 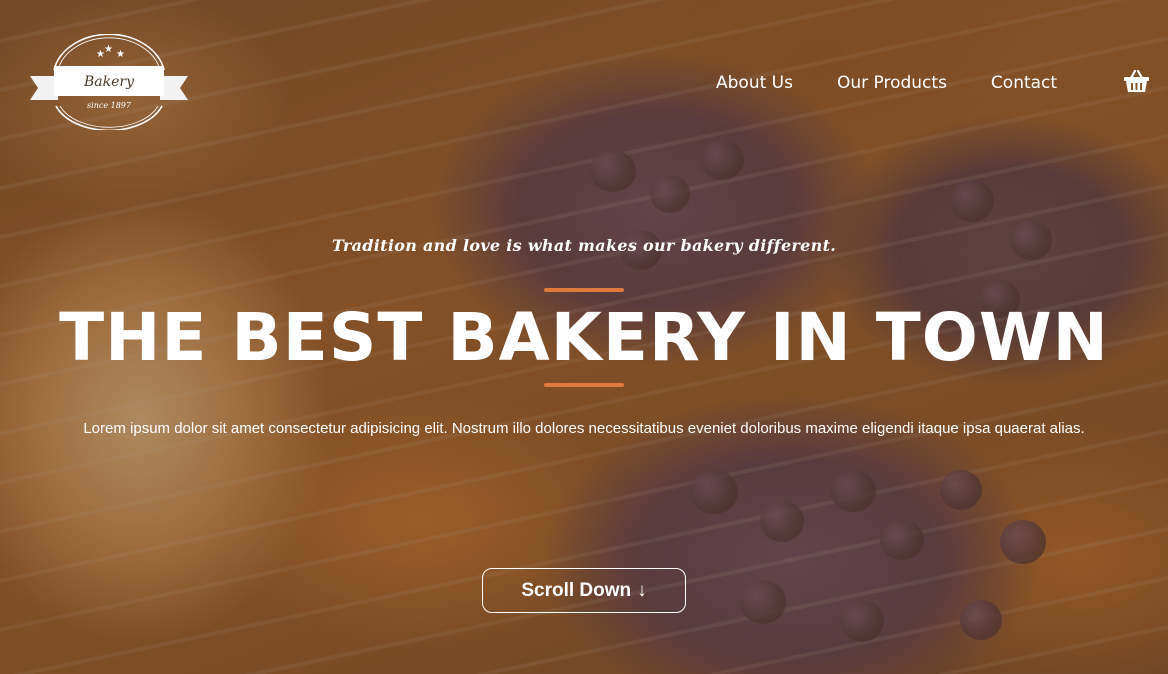 I want to click on nav-link-contact: Contact, so click(x=1024, y=83).